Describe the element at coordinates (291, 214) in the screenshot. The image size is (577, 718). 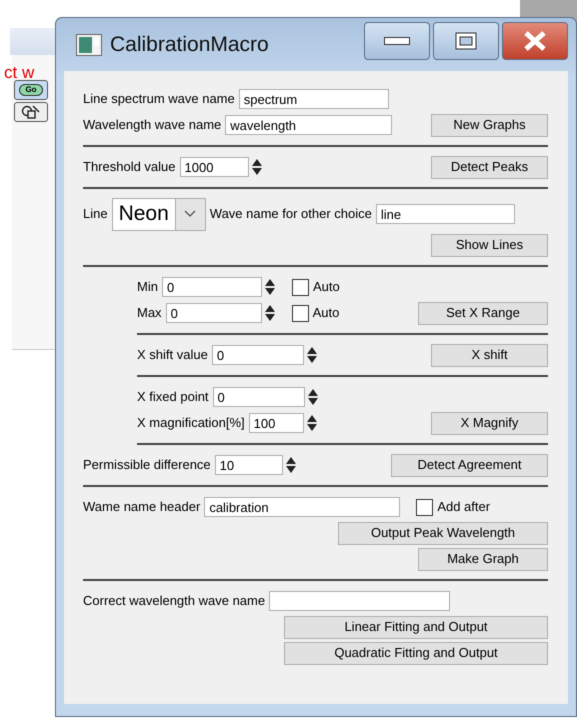
I see `field-label: Wave name for other choice` at that location.